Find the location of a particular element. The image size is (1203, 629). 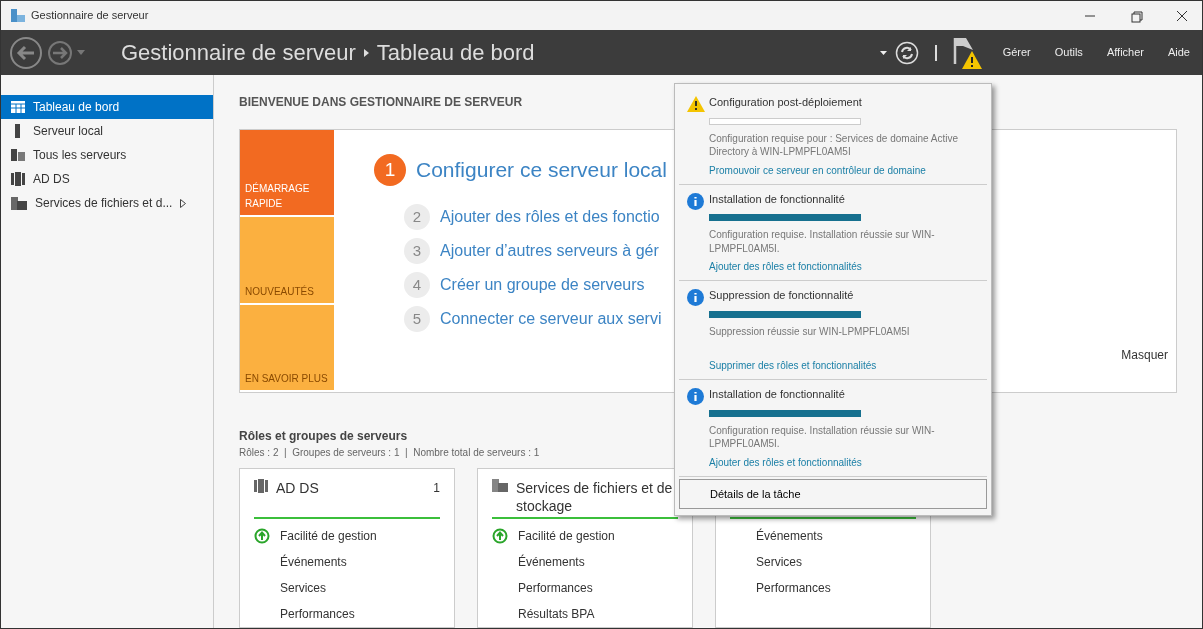

grid-icon is located at coordinates (18, 107).